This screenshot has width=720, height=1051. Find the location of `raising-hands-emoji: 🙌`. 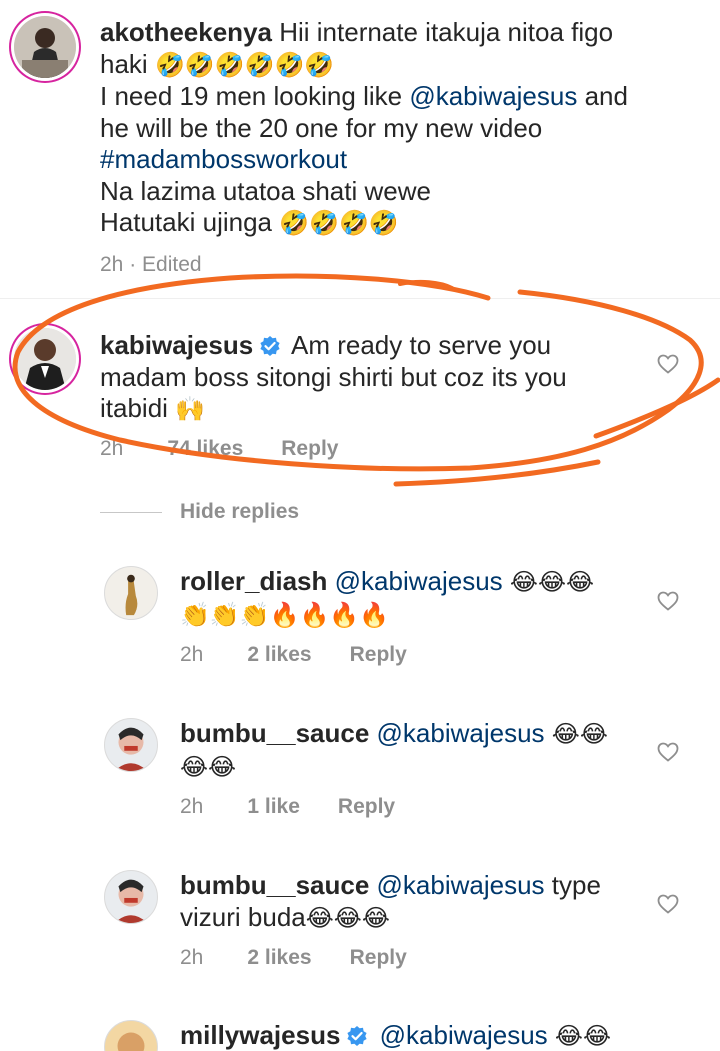

raising-hands-emoji: 🙌 is located at coordinates (190, 409).